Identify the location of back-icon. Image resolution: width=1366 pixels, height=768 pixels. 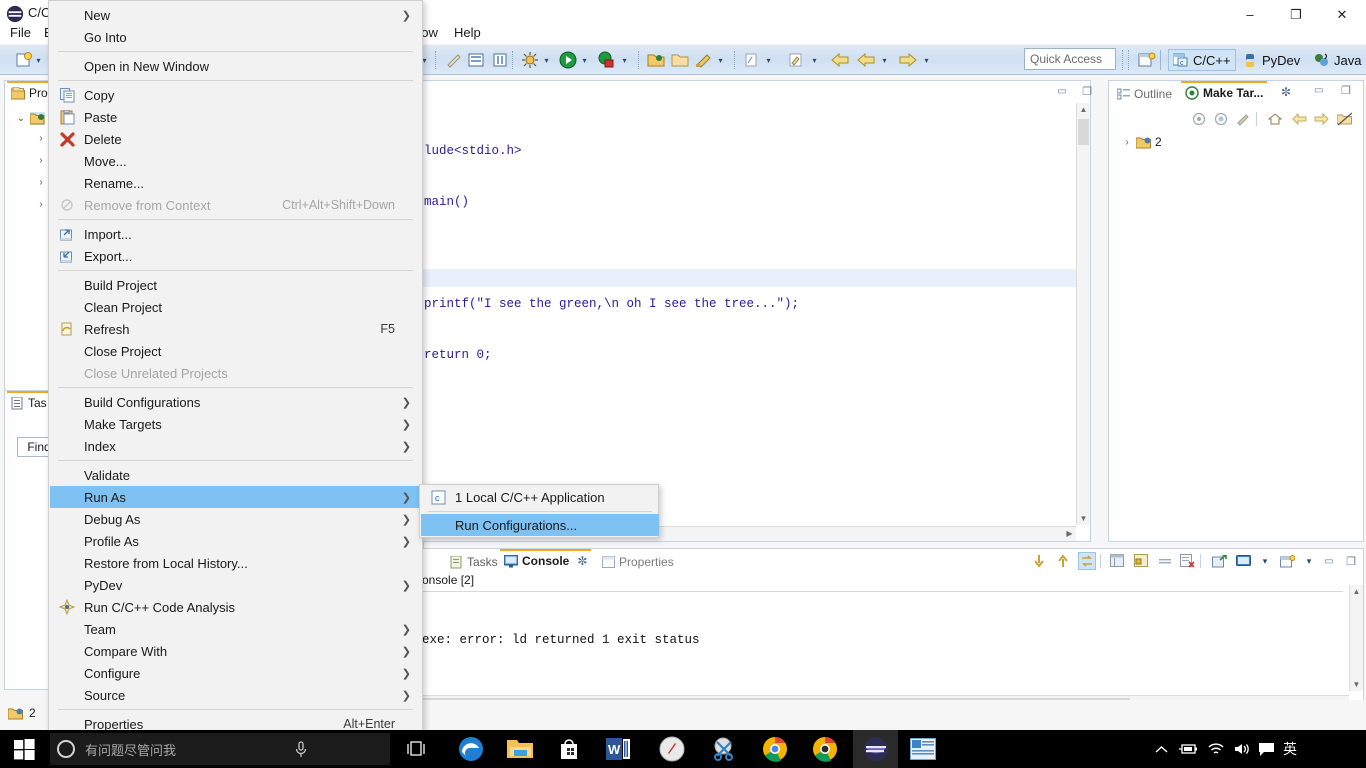
(840, 60).